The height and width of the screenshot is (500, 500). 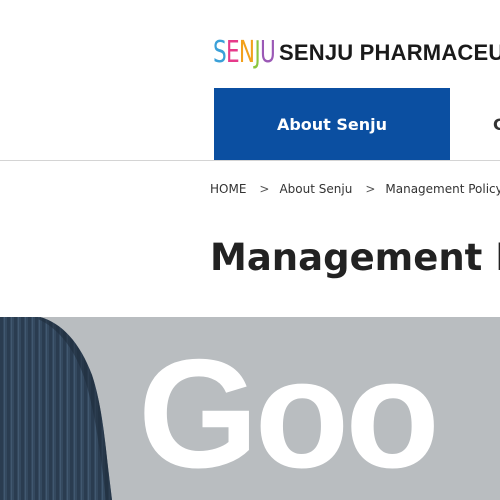 What do you see at coordinates (220, 52) in the screenshot?
I see `logo-mark-letter: S` at bounding box center [220, 52].